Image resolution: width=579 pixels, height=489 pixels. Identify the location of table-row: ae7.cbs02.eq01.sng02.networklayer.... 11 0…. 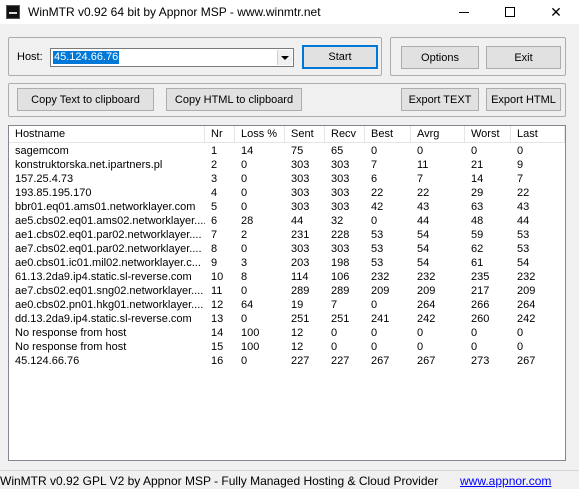
(287, 291).